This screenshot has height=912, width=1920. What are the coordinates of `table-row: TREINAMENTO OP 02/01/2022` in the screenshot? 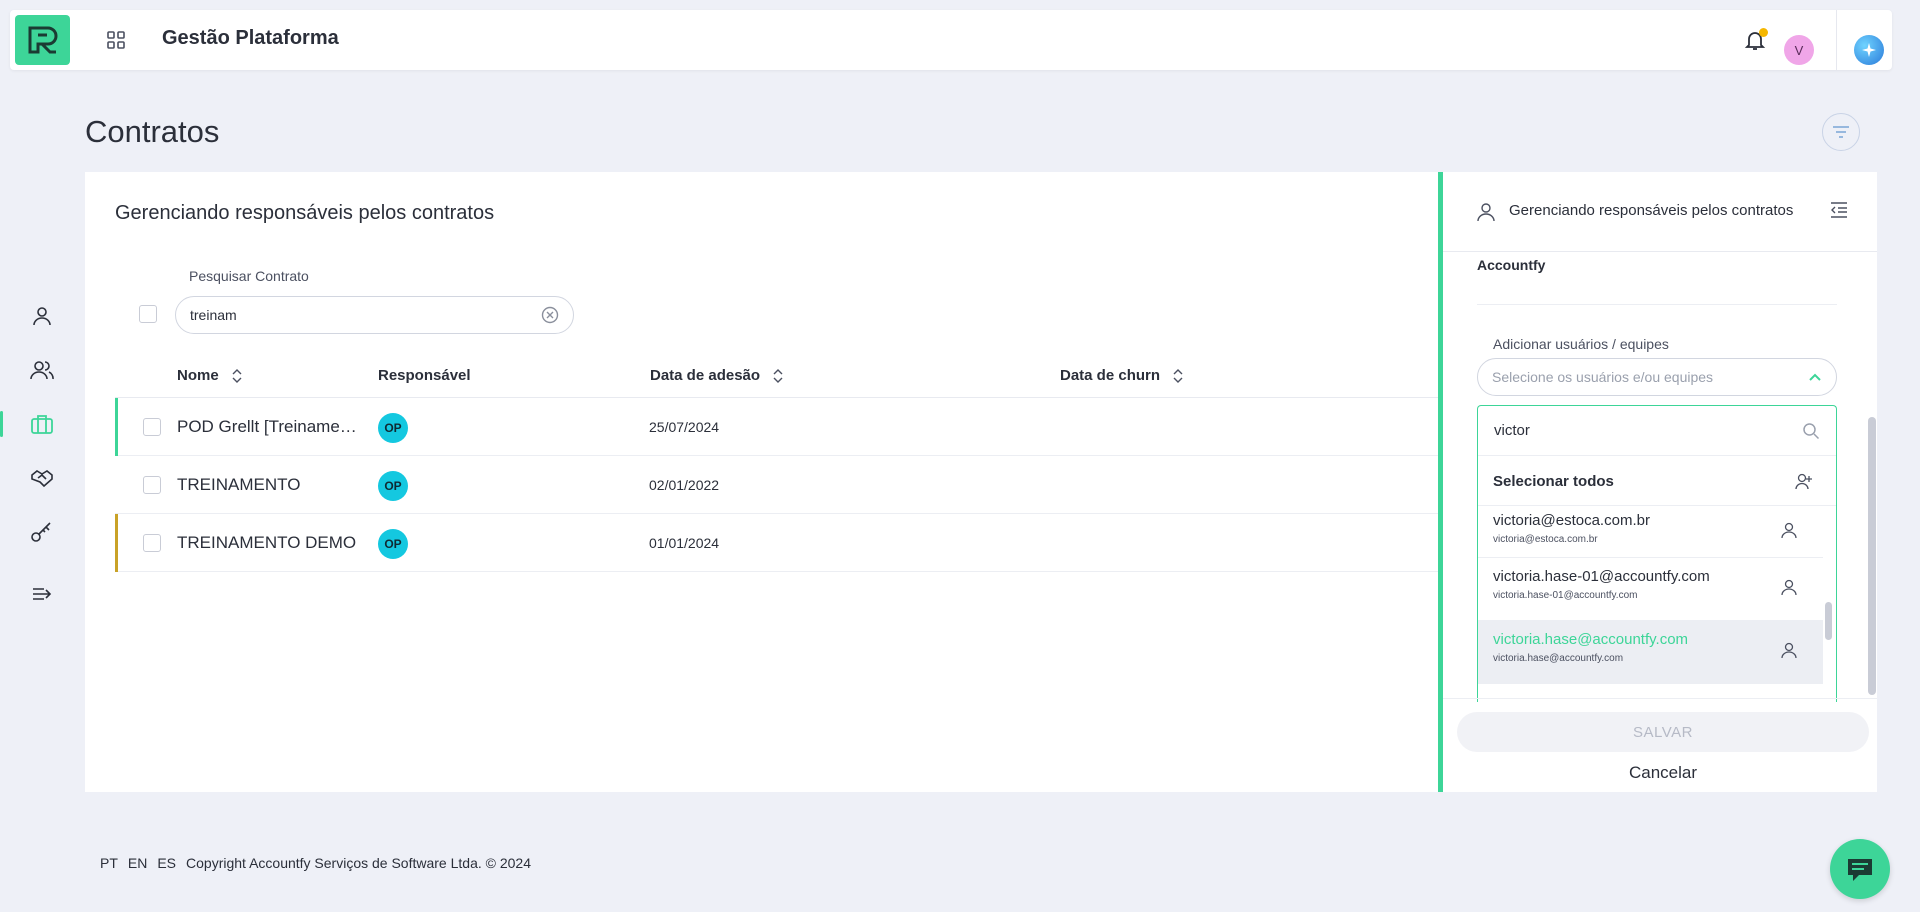 It's located at (792, 485).